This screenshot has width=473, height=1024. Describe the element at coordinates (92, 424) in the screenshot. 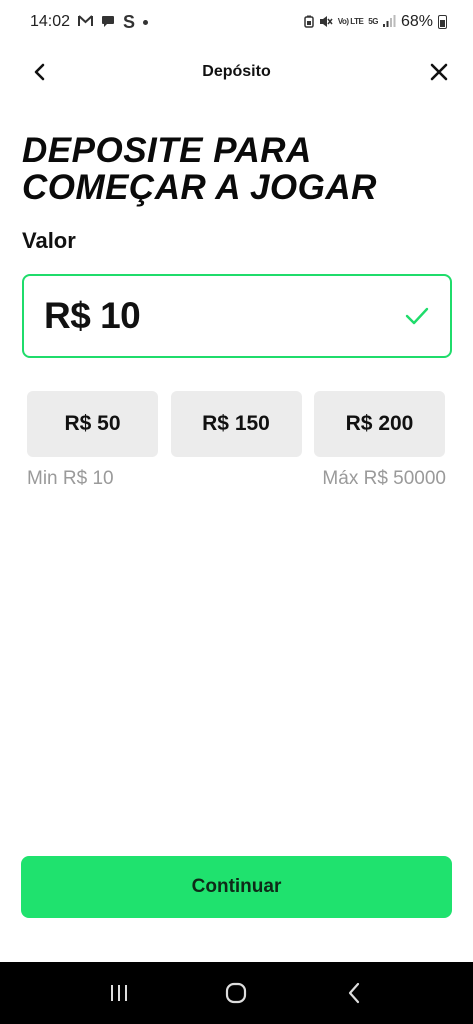

I see `quick-amount-50-button: R$ 50` at that location.